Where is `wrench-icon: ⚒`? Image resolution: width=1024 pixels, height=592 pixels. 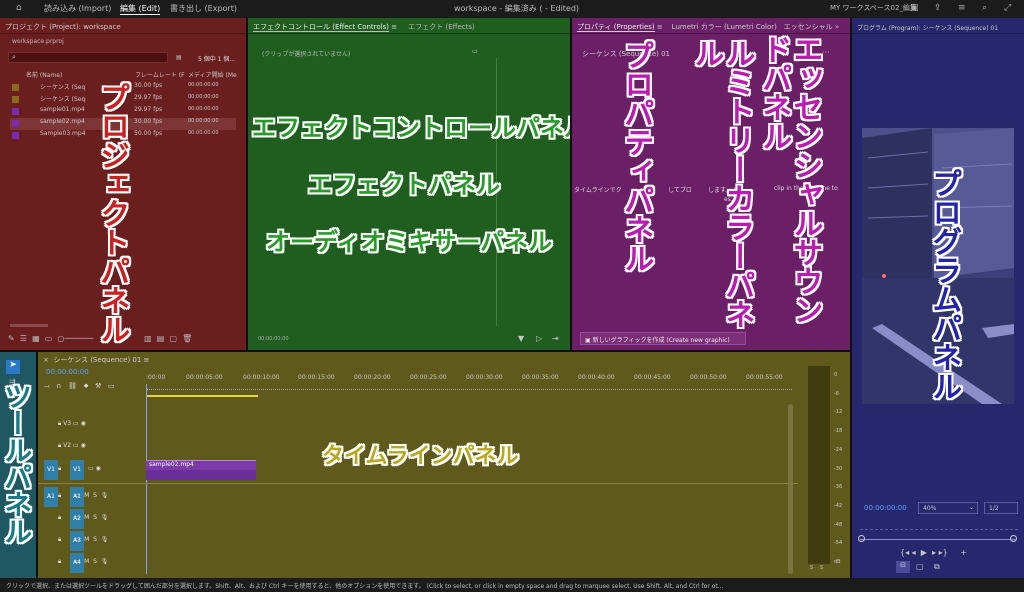
wrench-icon: ⚒ is located at coordinates (98, 386).